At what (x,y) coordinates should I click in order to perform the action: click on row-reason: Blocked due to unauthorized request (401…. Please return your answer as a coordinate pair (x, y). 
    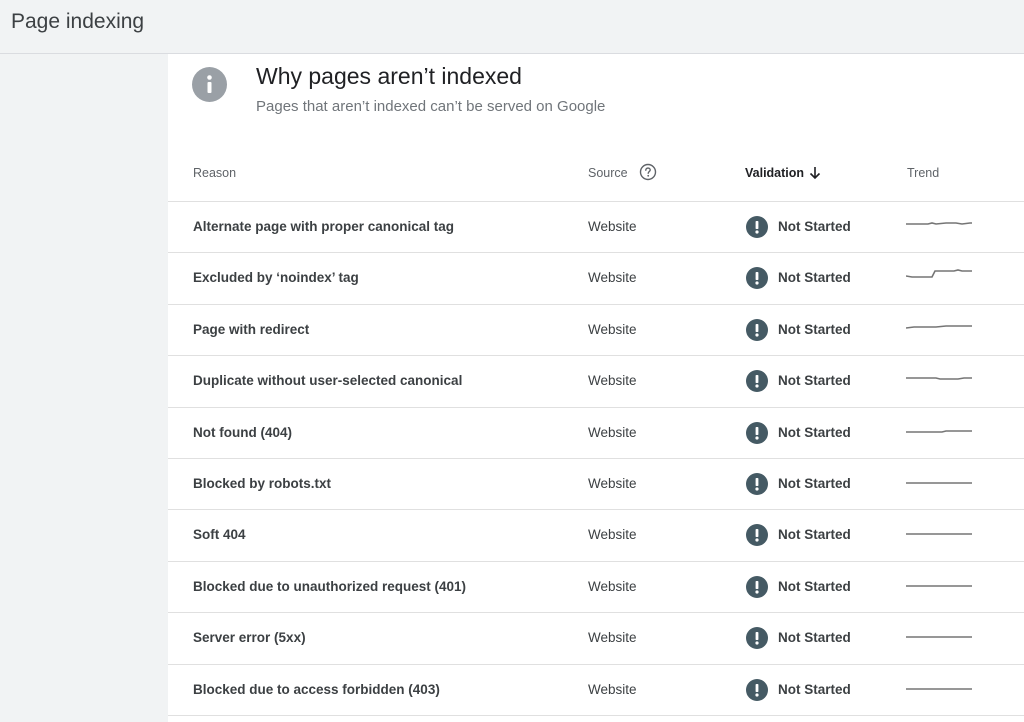
    Looking at the image, I should click on (330, 586).